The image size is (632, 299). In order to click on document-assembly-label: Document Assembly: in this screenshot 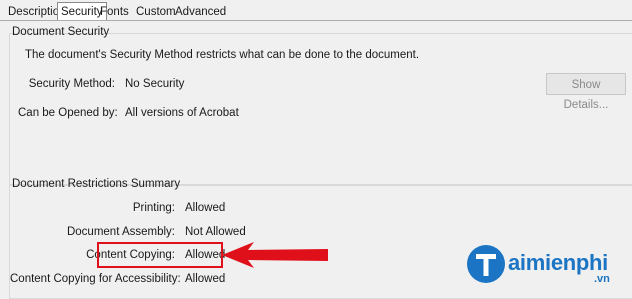, I will do `click(120, 232)`.